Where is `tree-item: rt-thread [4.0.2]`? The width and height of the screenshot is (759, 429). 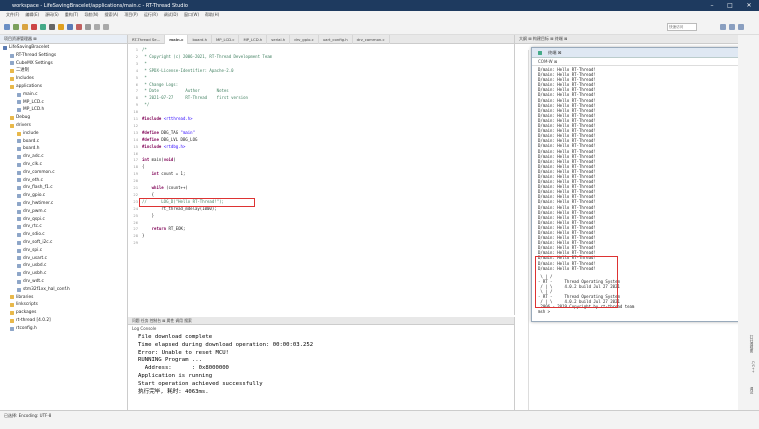
tree-item: rt-thread [4.0.2] is located at coordinates (63, 321).